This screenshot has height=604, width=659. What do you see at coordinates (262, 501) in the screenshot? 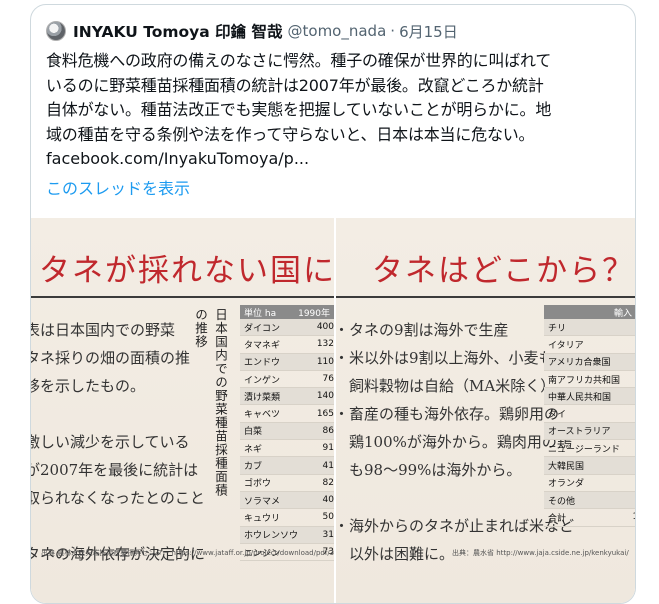
I see `row-category: ソラマメ` at bounding box center [262, 501].